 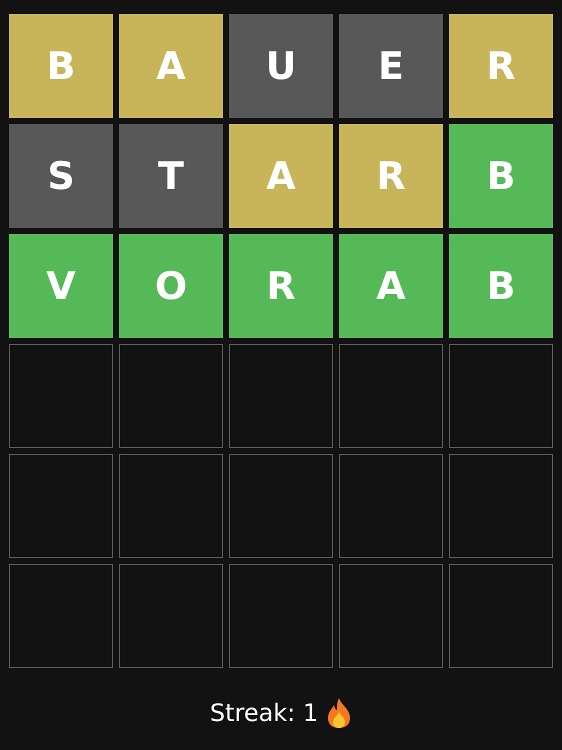 I want to click on letter-tile: V, so click(x=61, y=286).